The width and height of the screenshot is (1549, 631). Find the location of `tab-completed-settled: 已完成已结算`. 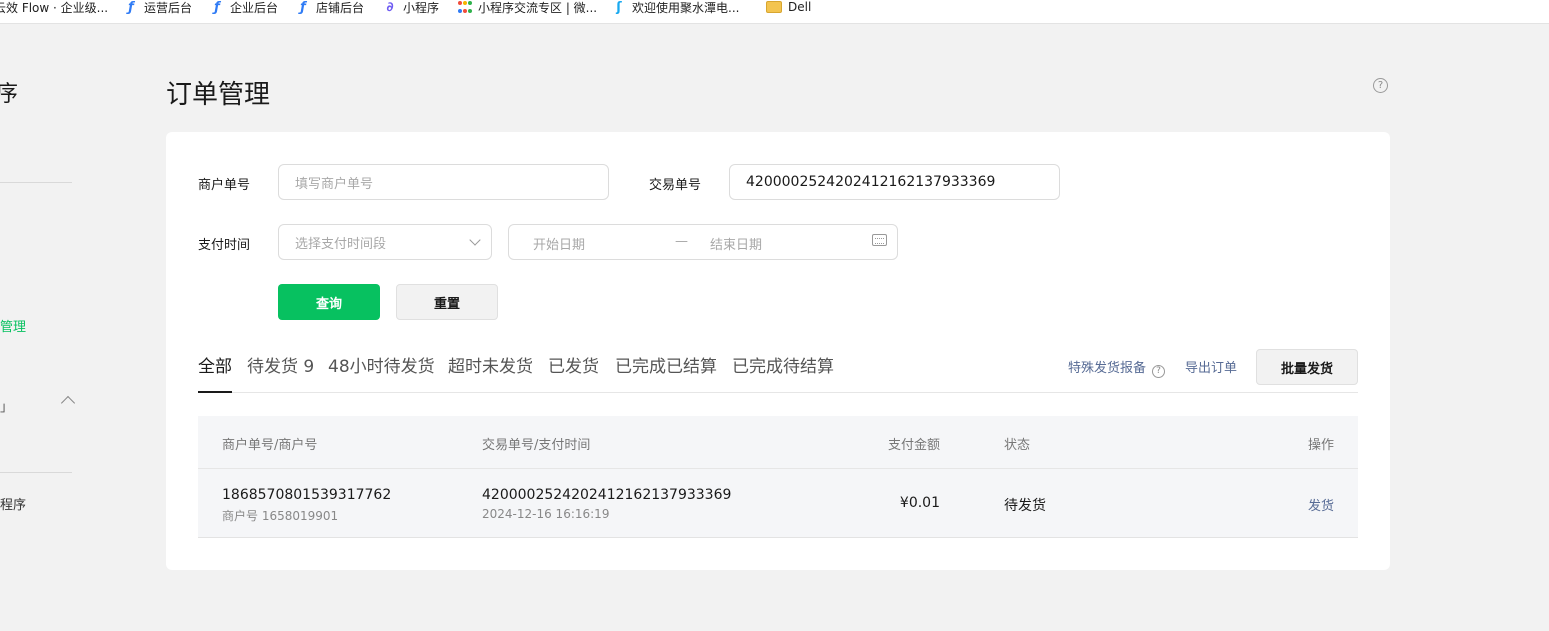

tab-completed-settled: 已完成已结算 is located at coordinates (666, 364).